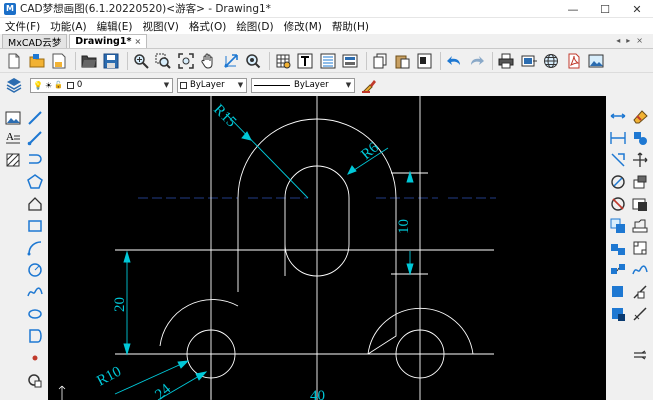 The image size is (653, 400). Describe the element at coordinates (13, 160) in the screenshot. I see `hatch-icon` at that location.